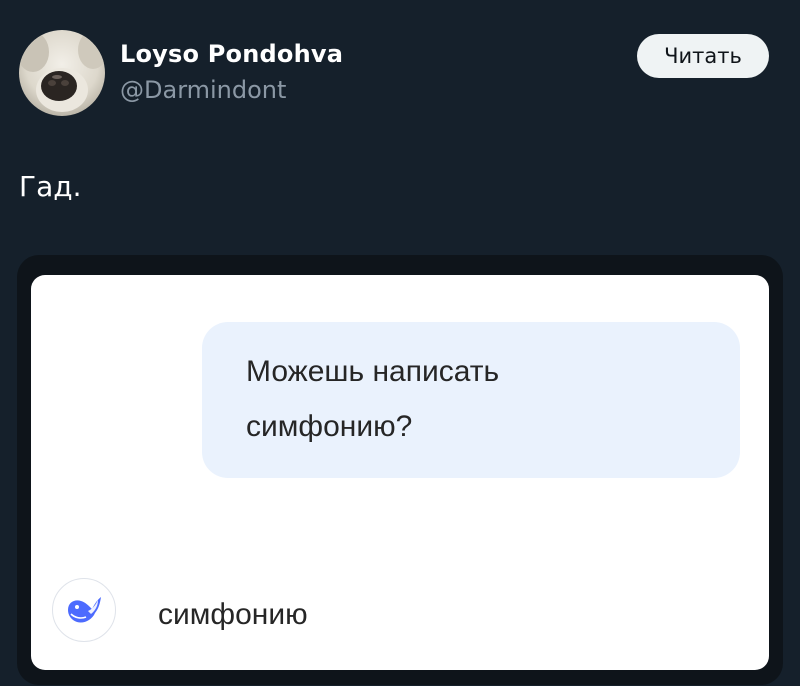 The image size is (800, 686). I want to click on author-handle: @Darmindont, so click(203, 90).